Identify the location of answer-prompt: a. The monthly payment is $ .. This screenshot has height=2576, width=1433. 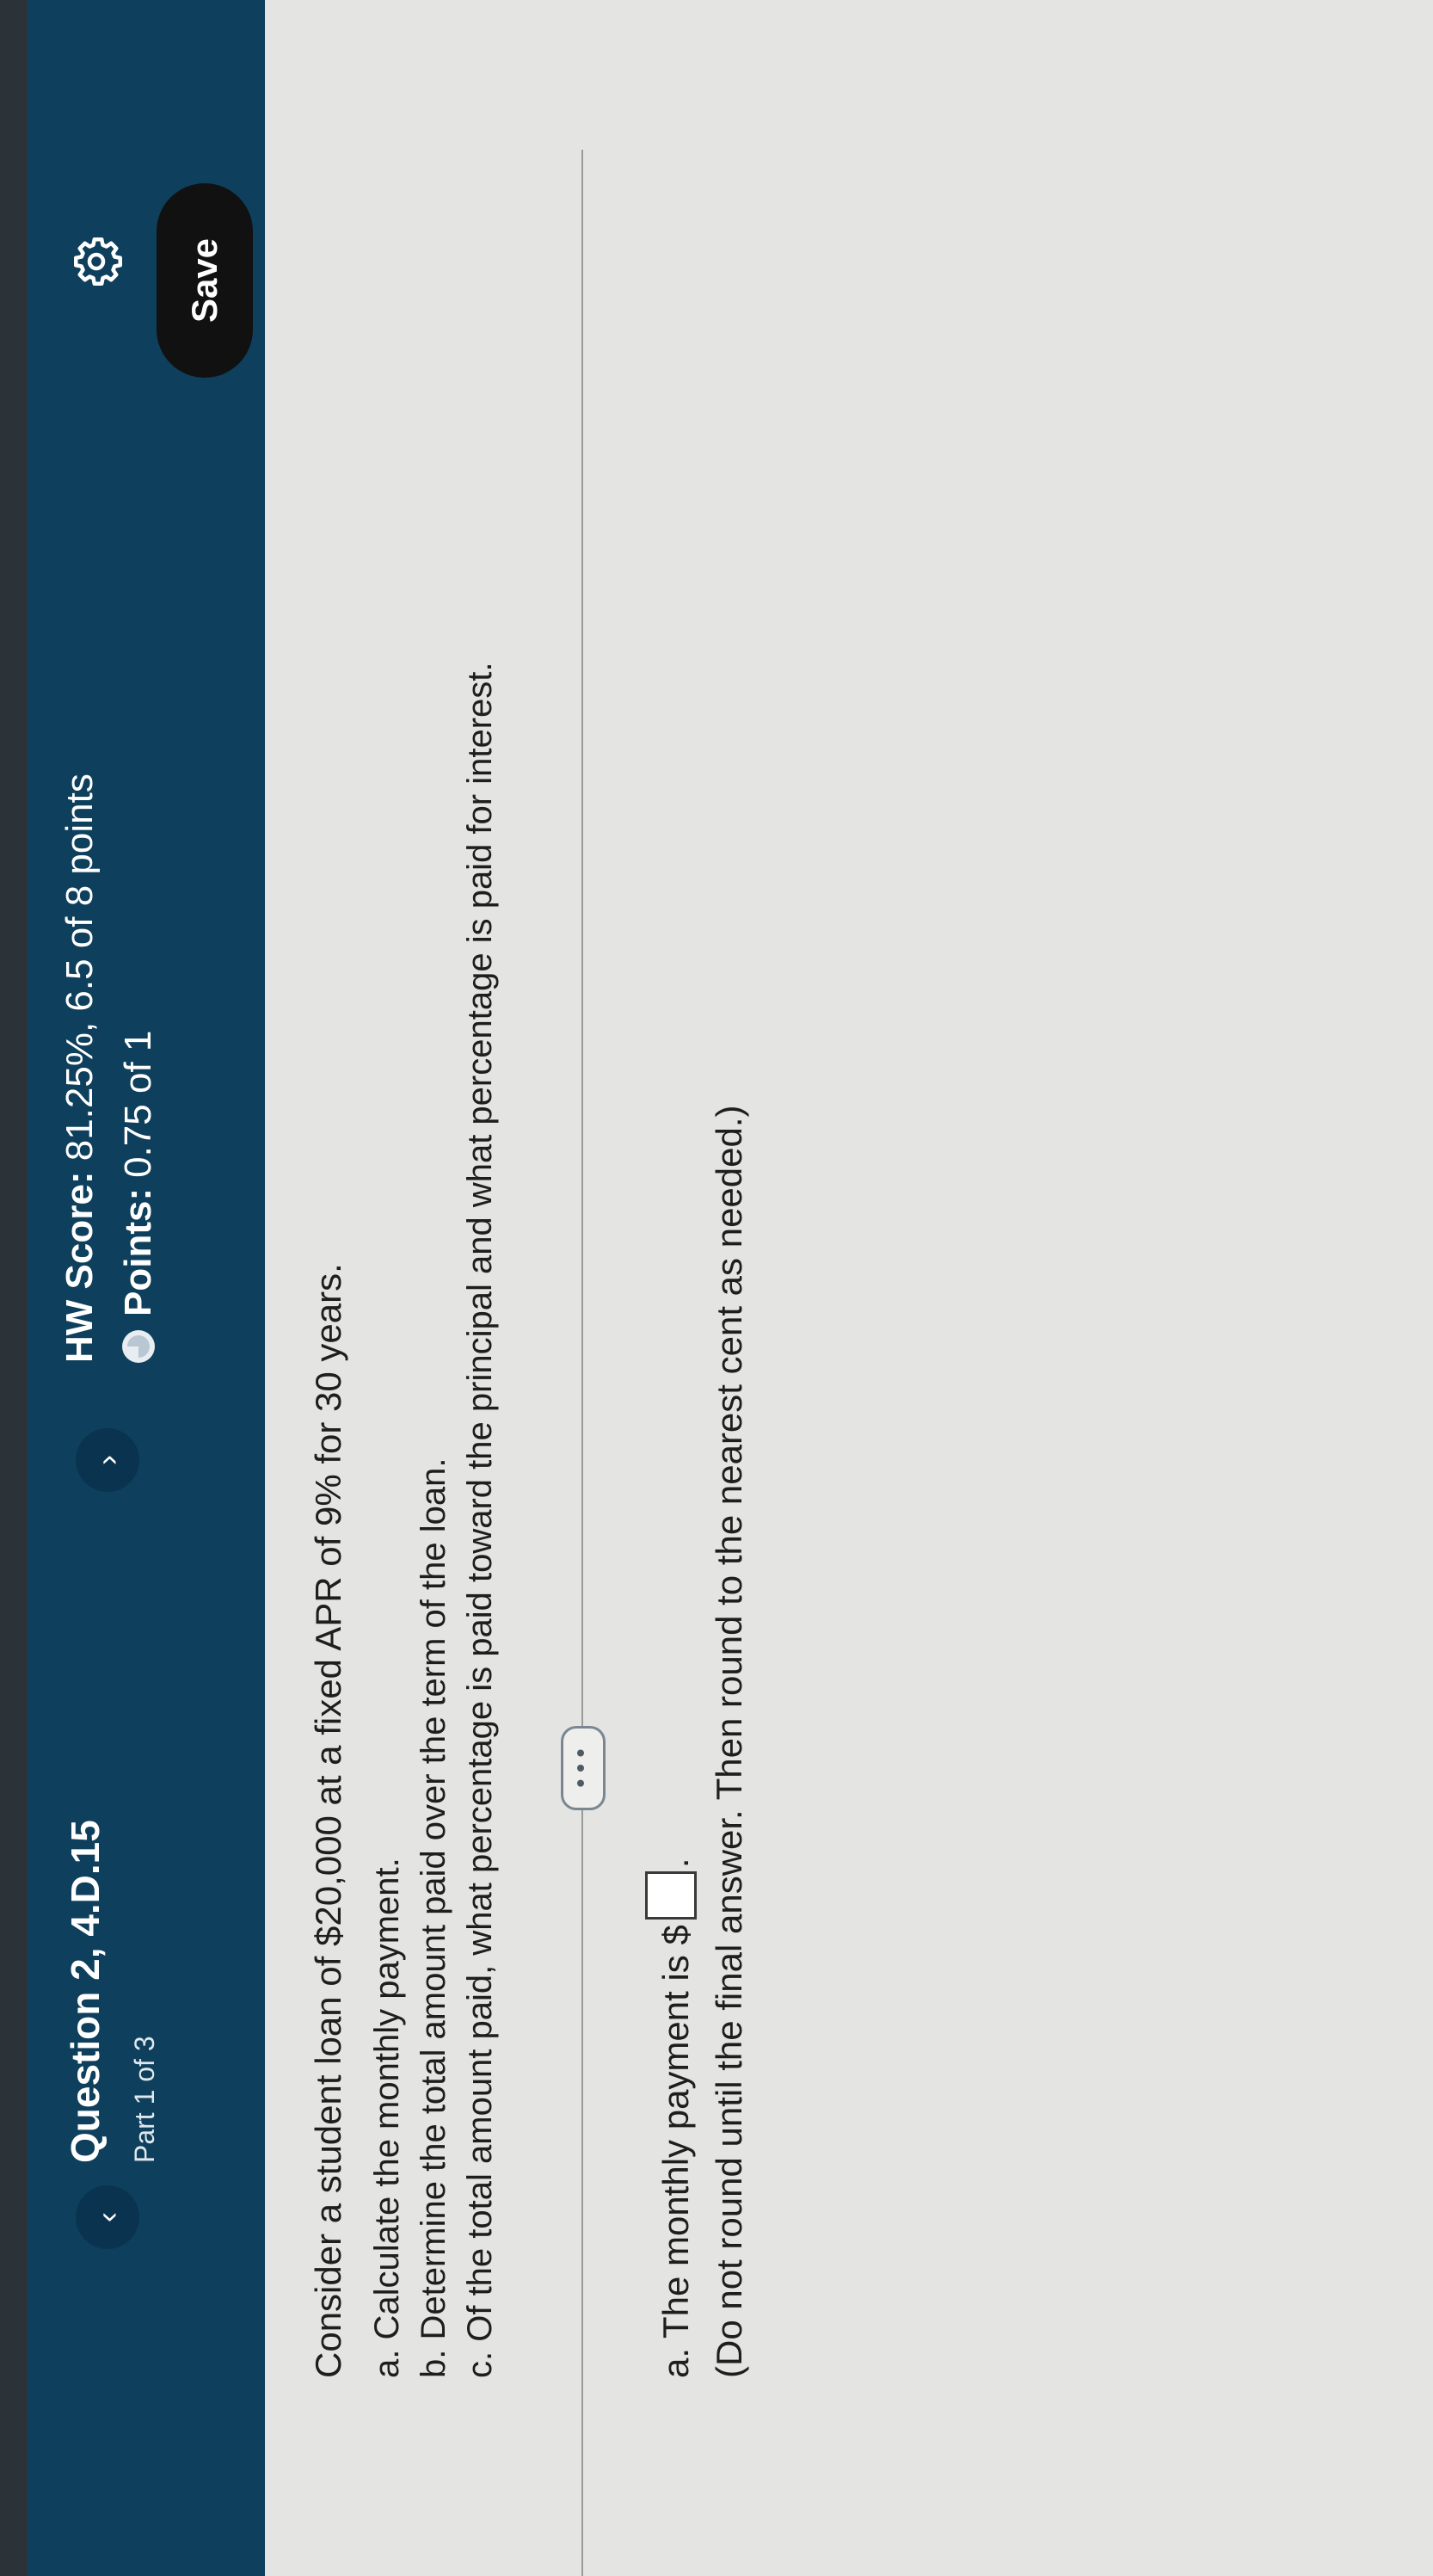
(671, 2118).